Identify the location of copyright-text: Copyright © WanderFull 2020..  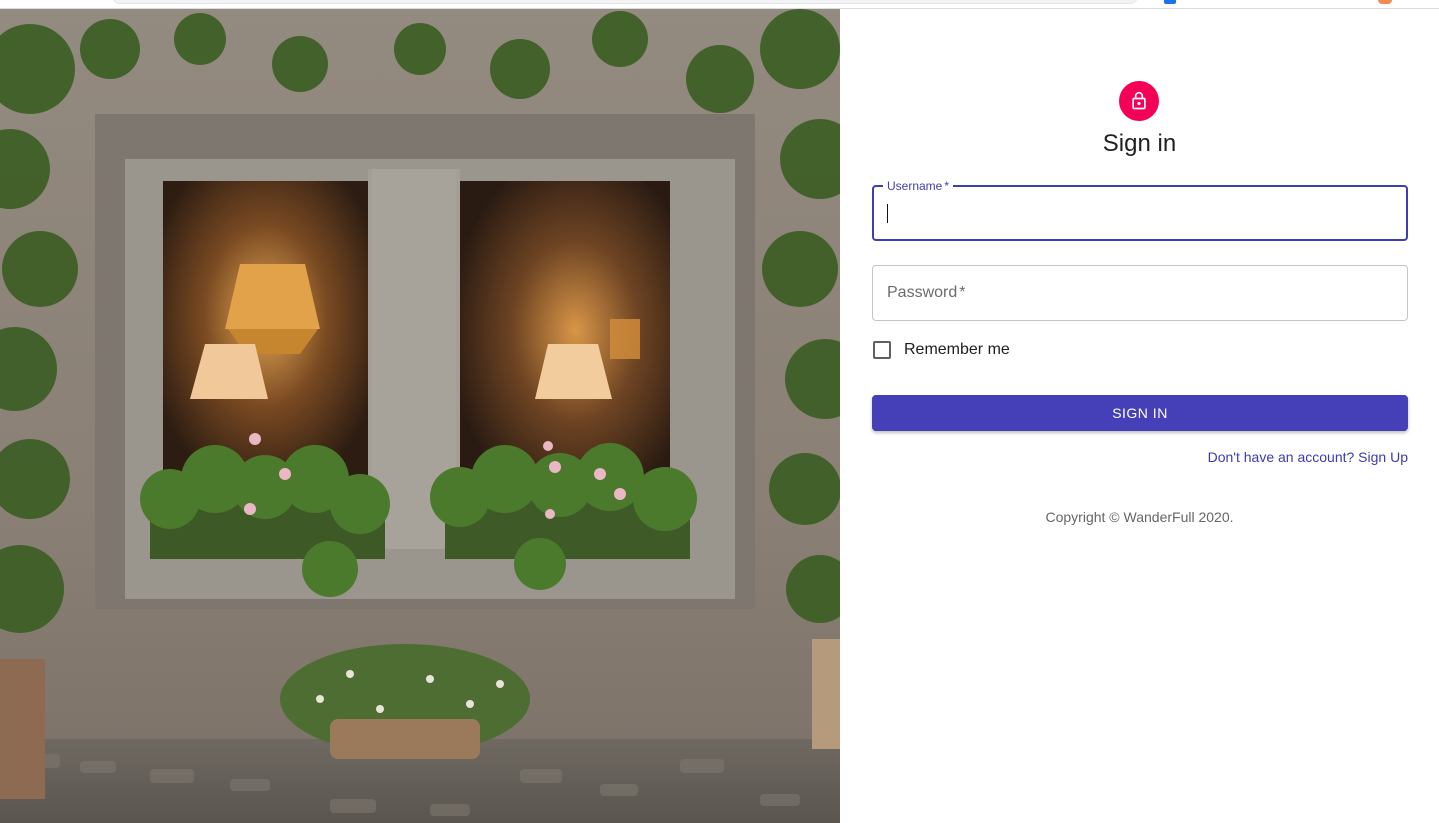
(1139, 517).